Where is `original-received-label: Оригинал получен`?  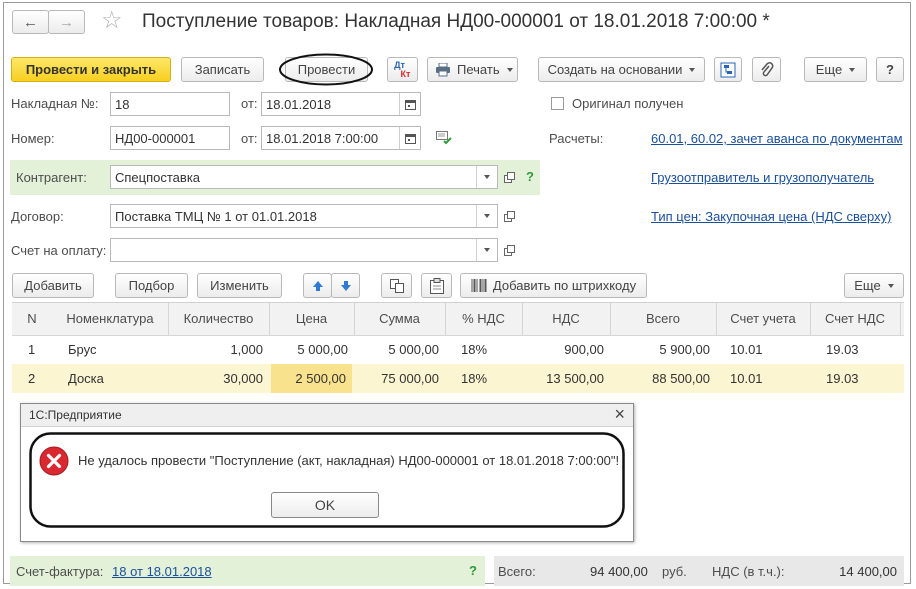
original-received-label: Оригинал получен is located at coordinates (628, 103).